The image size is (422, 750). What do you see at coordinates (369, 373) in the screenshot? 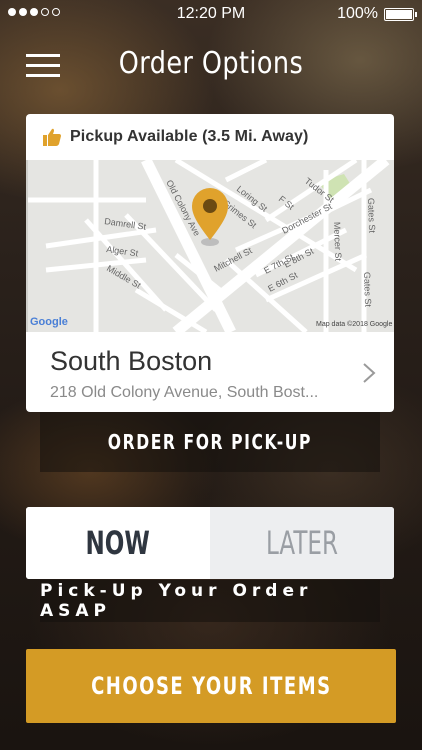
I see `chevron-right-icon` at bounding box center [369, 373].